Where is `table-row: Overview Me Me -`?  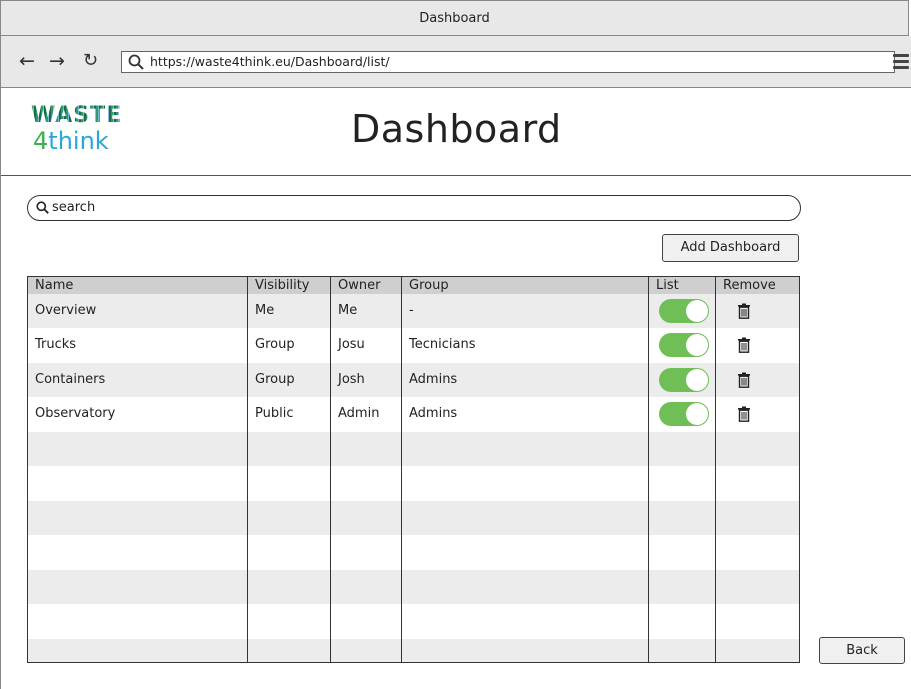
table-row: Overview Me Me - is located at coordinates (413, 311).